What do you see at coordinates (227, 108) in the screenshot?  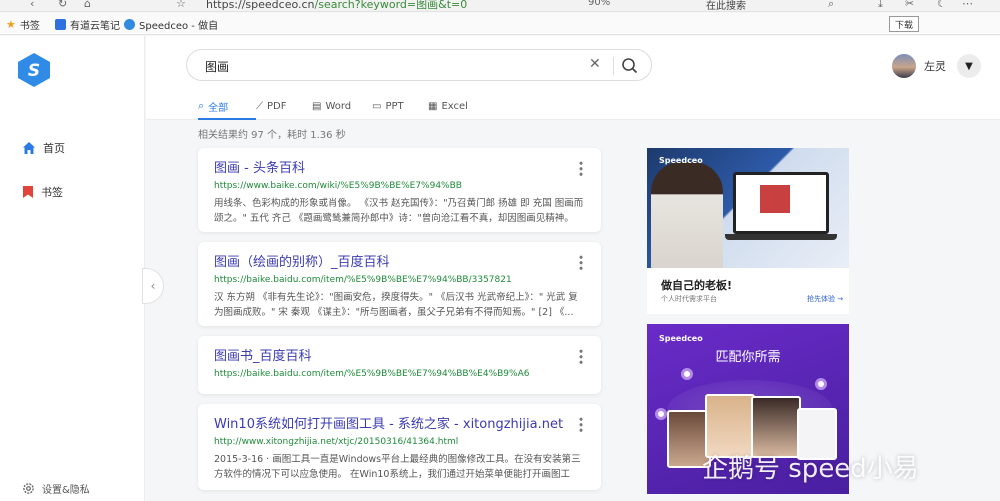 I see `tab-all: ⌕ 全部` at bounding box center [227, 108].